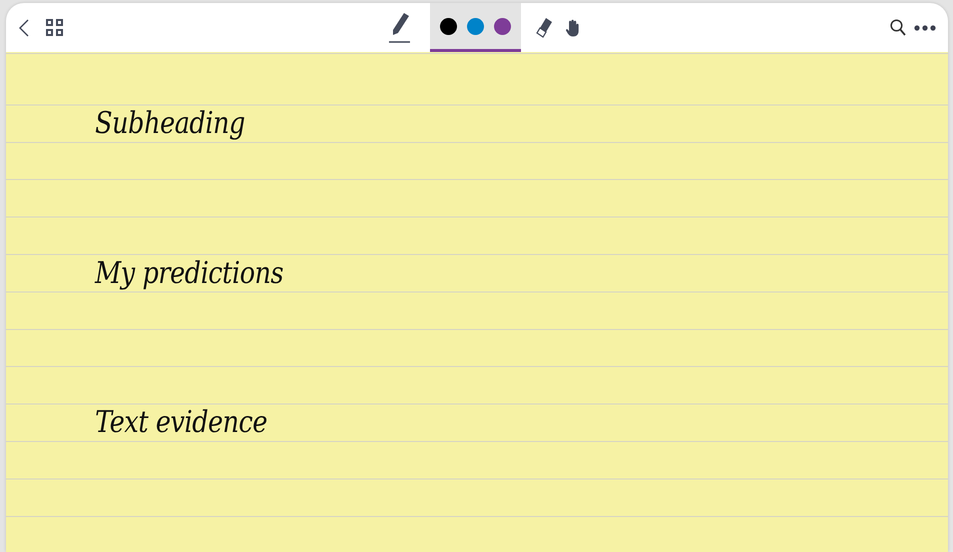  I want to click on search-icon, so click(898, 27).